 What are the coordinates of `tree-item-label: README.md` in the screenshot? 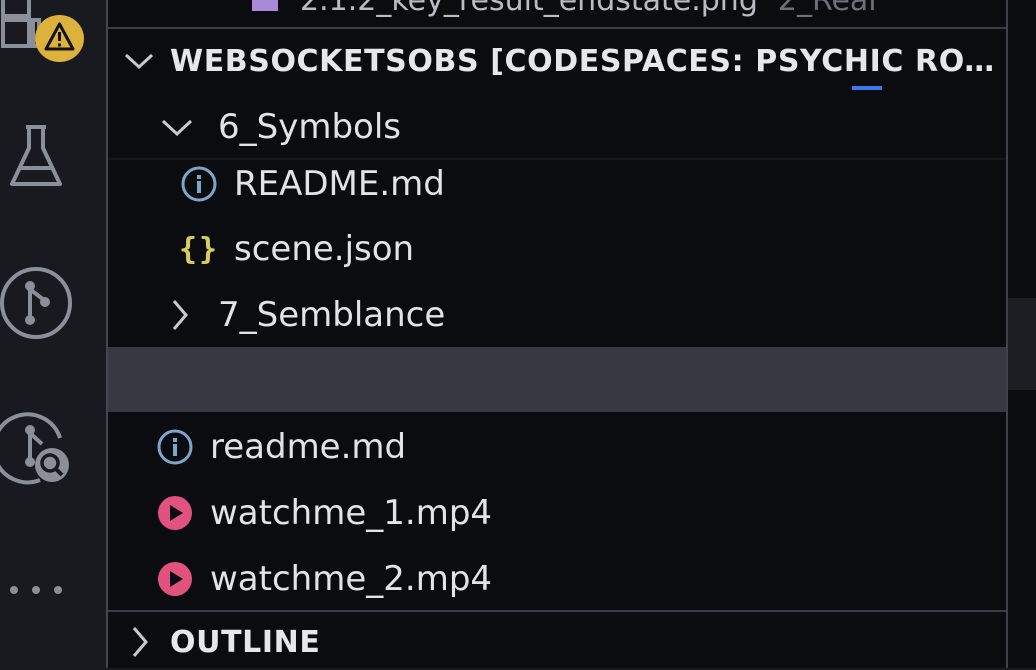 It's located at (339, 184).